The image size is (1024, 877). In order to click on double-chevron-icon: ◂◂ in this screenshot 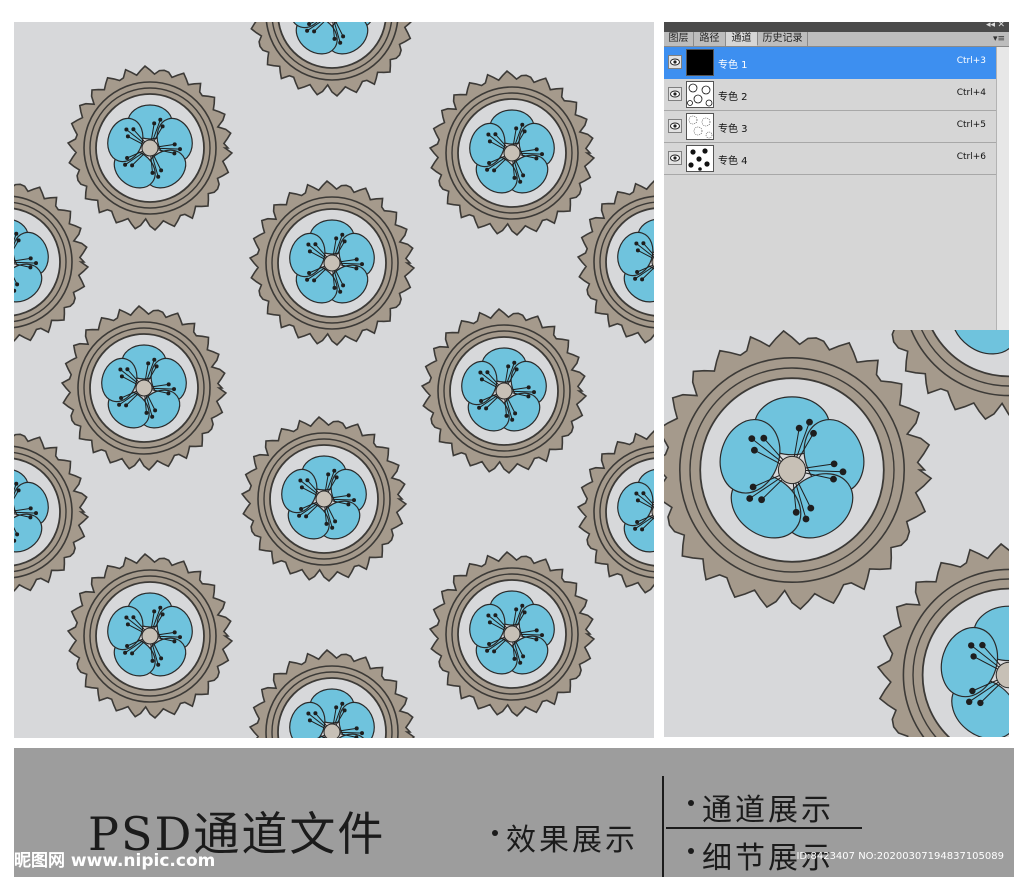, I will do `click(990, 26)`.